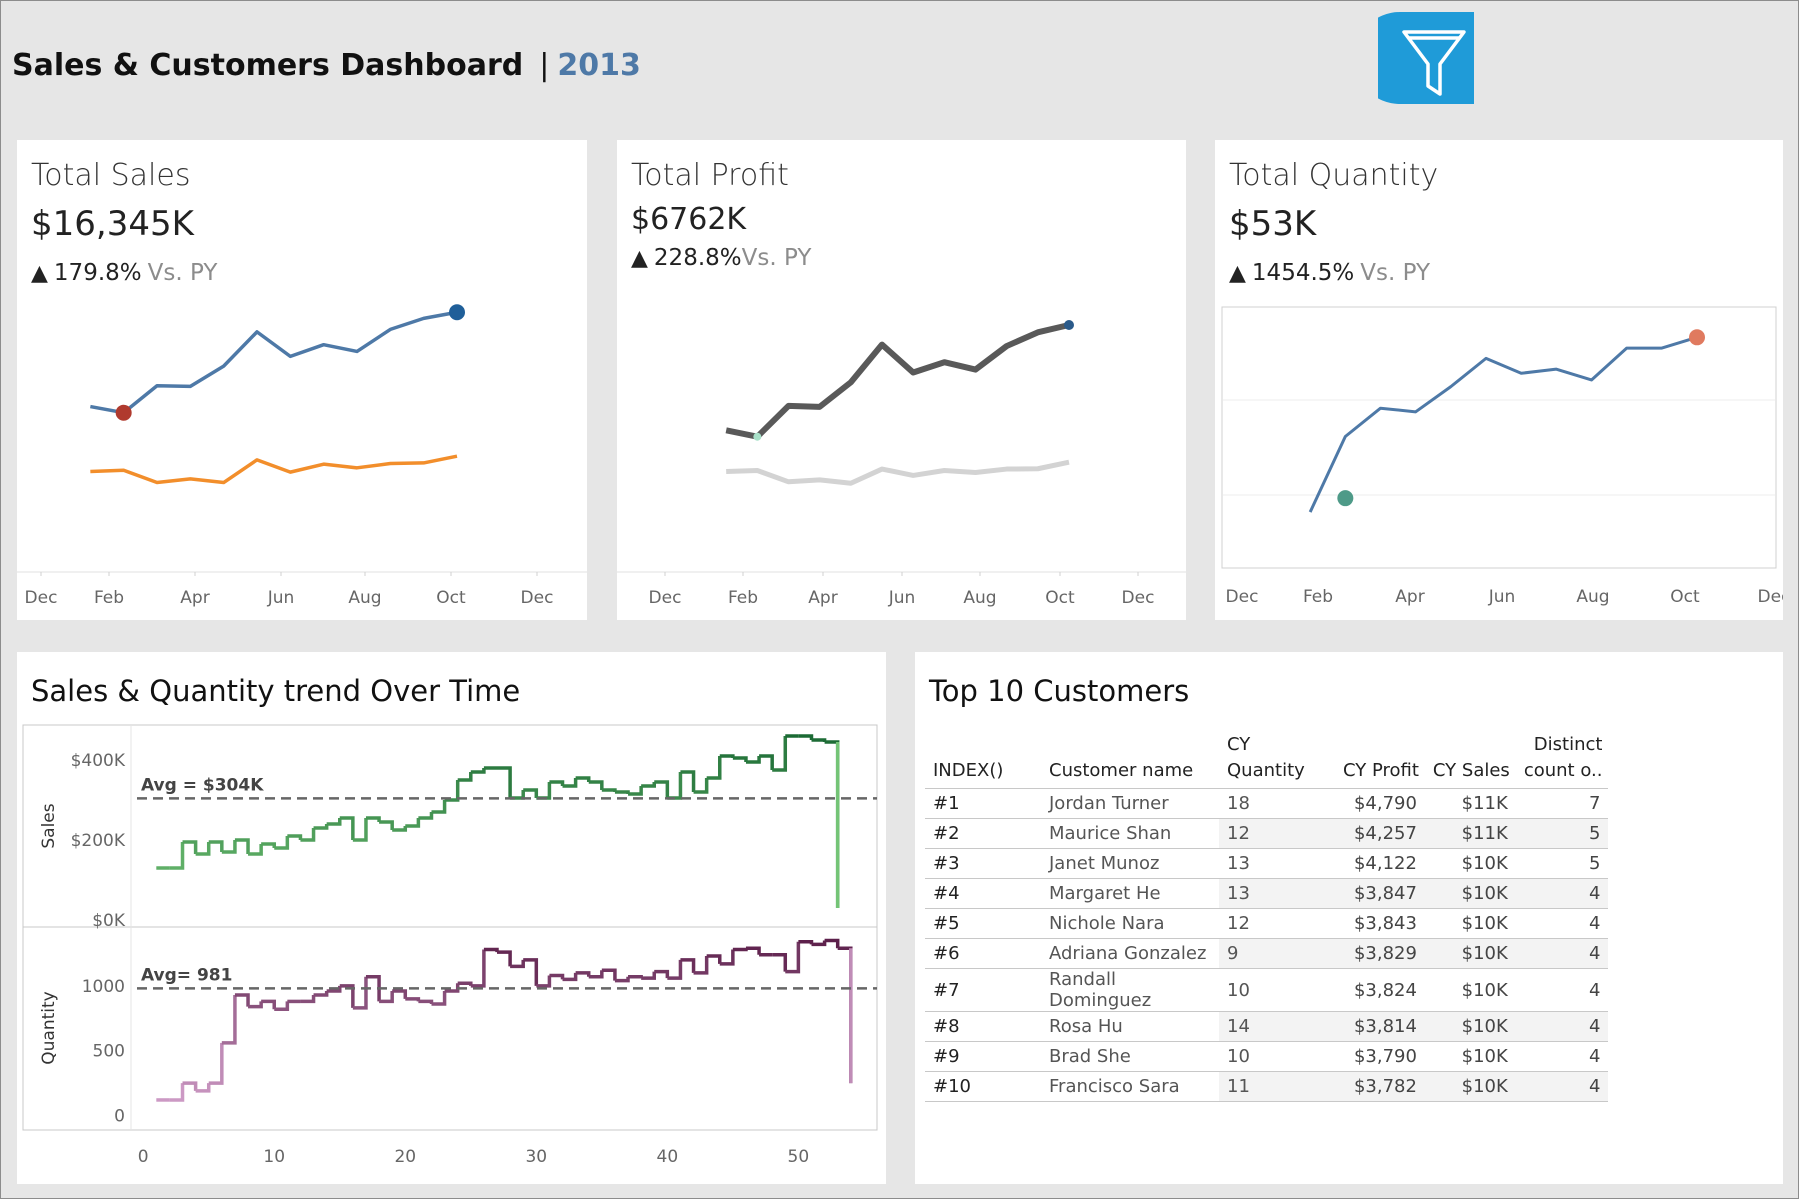  I want to click on y-tick-label: $200K, so click(98, 841).